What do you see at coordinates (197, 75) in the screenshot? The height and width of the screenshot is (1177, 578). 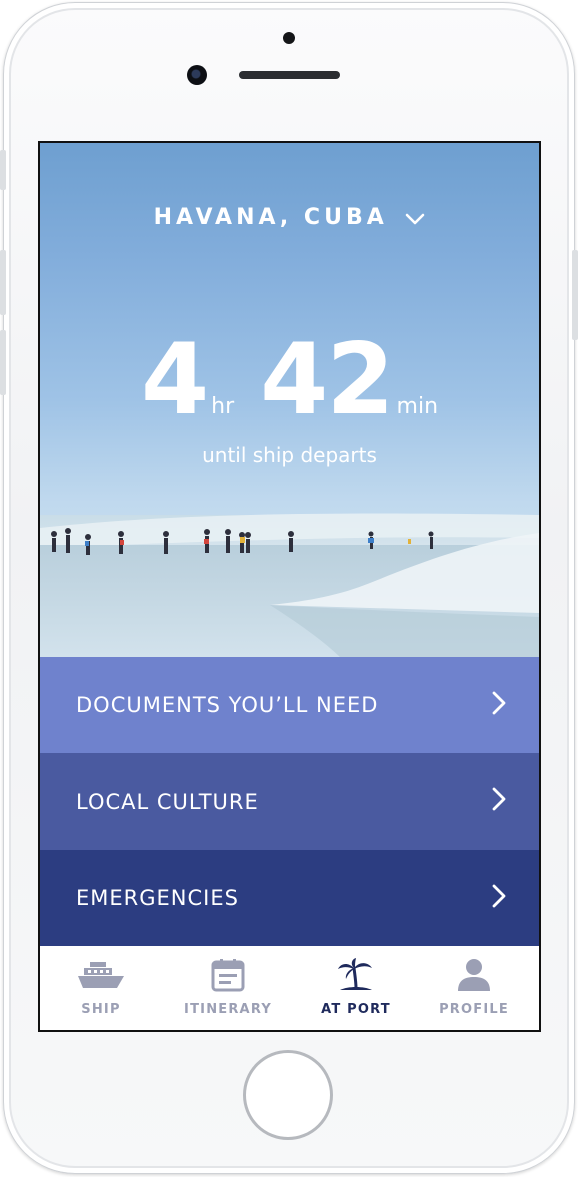 I see `front-camera-icon` at bounding box center [197, 75].